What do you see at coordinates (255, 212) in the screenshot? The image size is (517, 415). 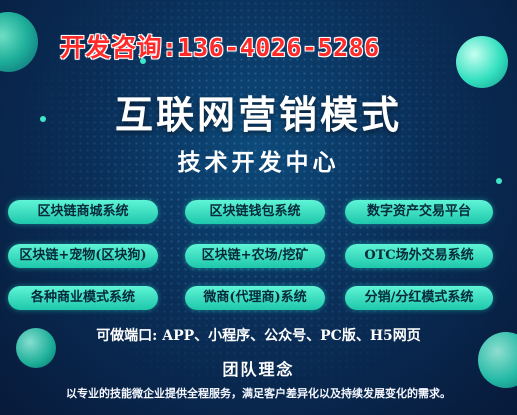 I see `module-pill: 区块链钱包系统` at bounding box center [255, 212].